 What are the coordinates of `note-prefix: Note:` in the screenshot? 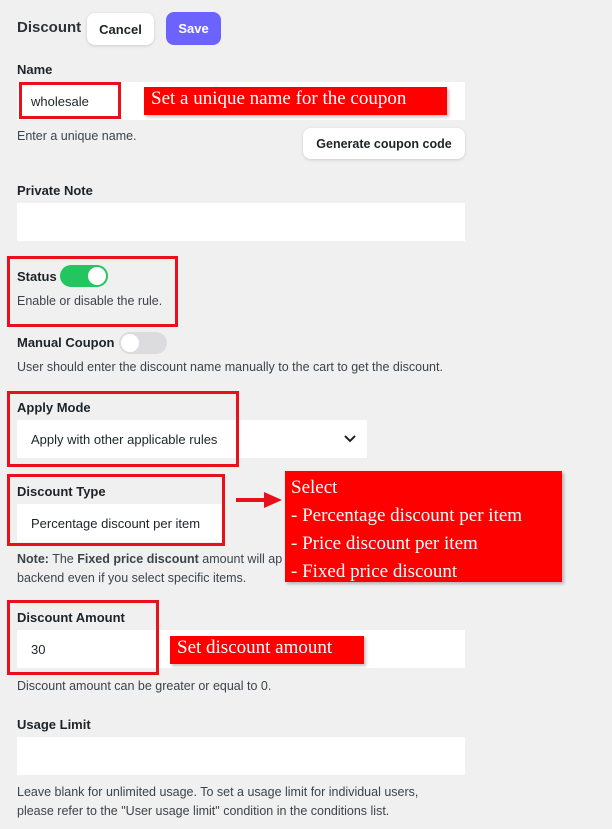 It's located at (33, 559).